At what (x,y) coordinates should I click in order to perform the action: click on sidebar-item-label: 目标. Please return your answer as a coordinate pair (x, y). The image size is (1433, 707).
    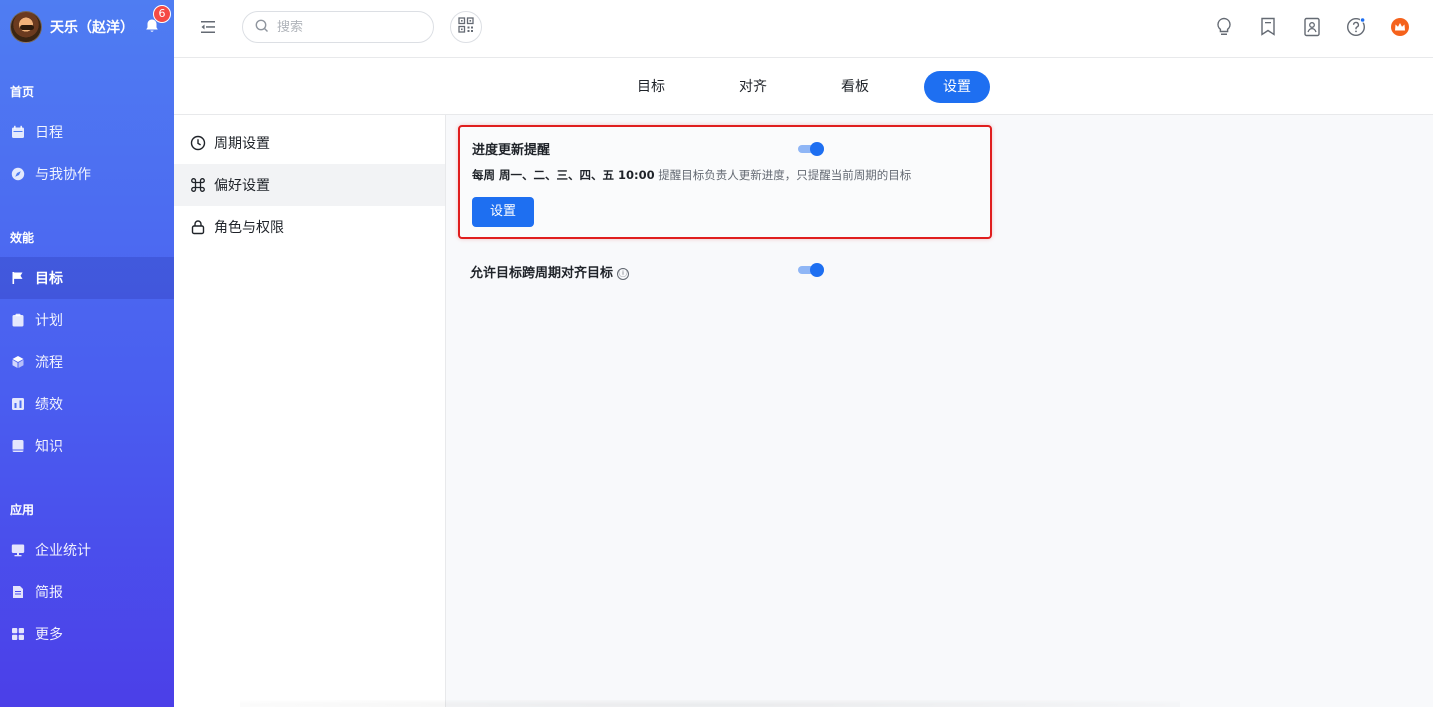
    Looking at the image, I should click on (49, 279).